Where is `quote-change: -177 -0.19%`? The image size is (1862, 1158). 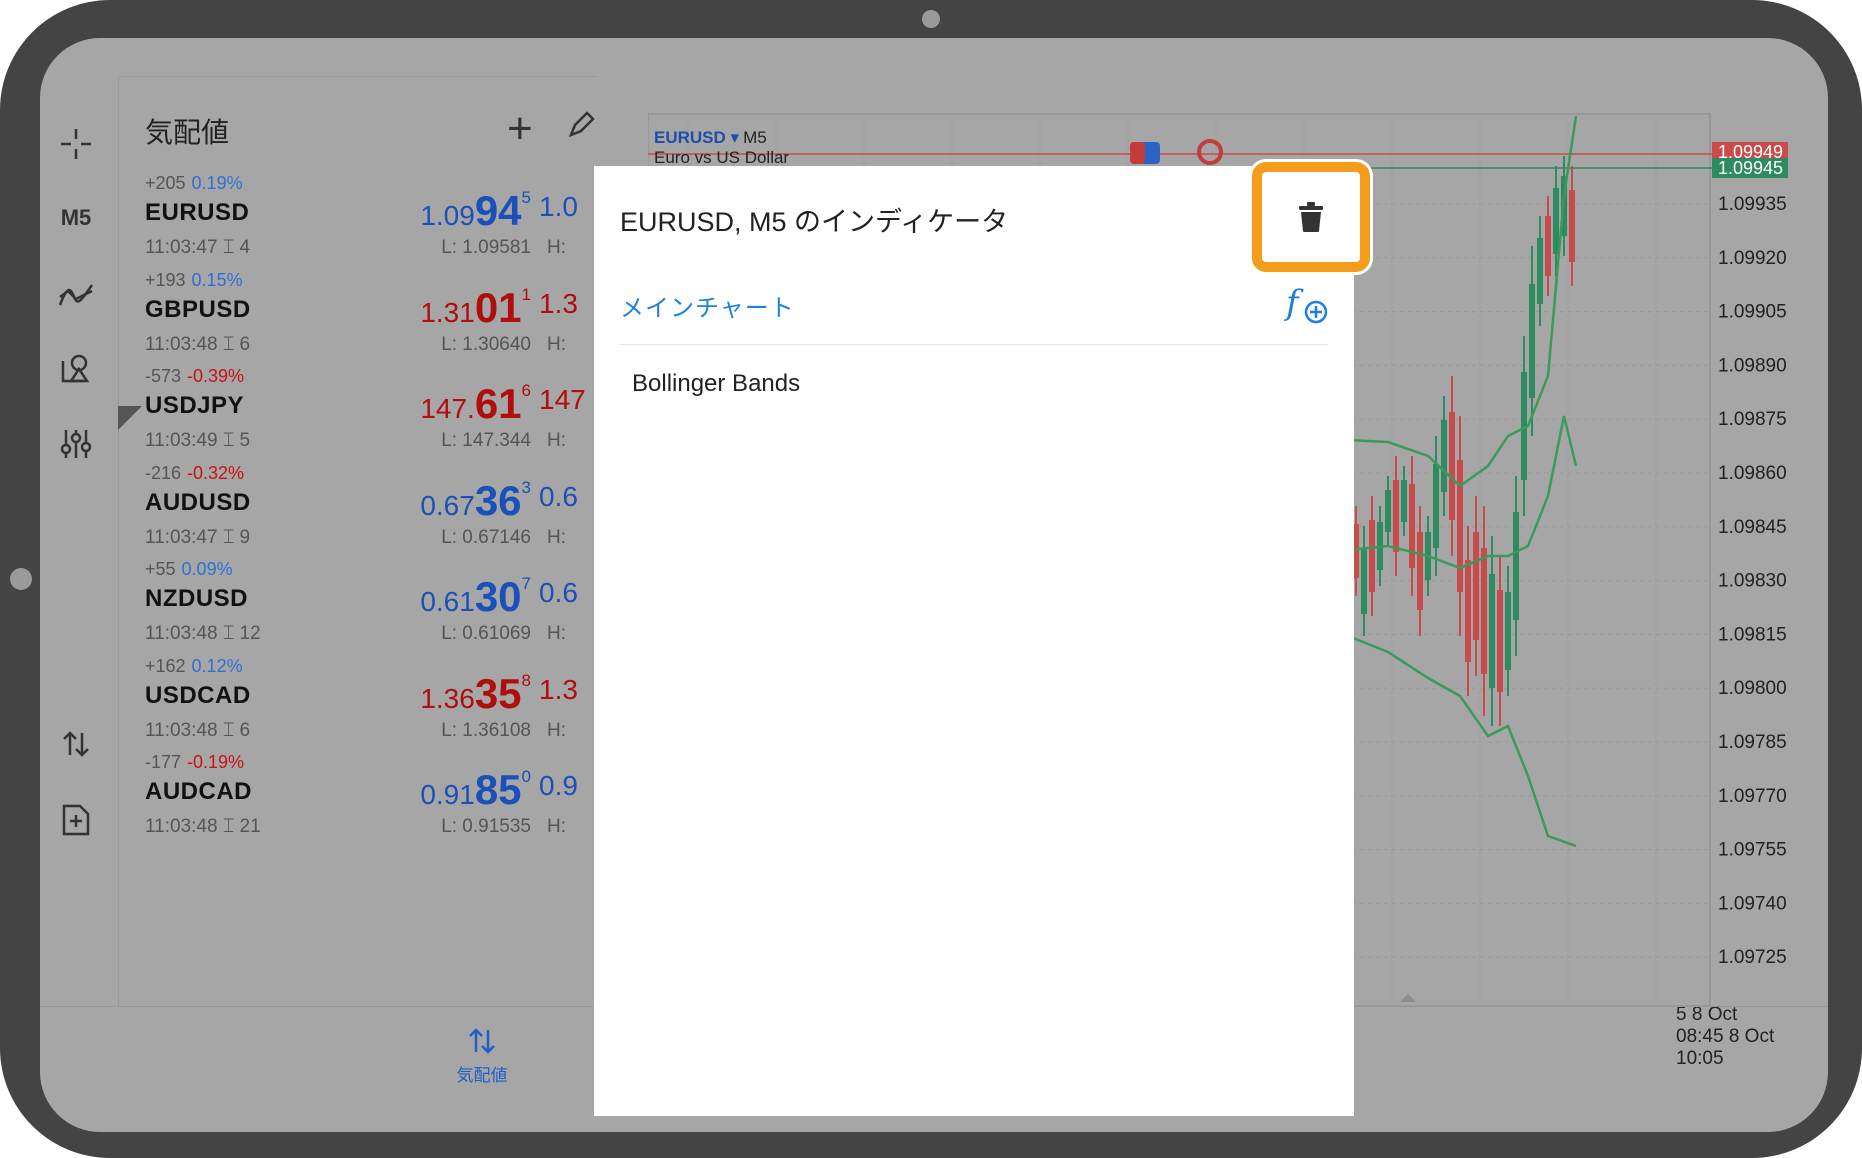 quote-change: -177 -0.19% is located at coordinates (194, 762).